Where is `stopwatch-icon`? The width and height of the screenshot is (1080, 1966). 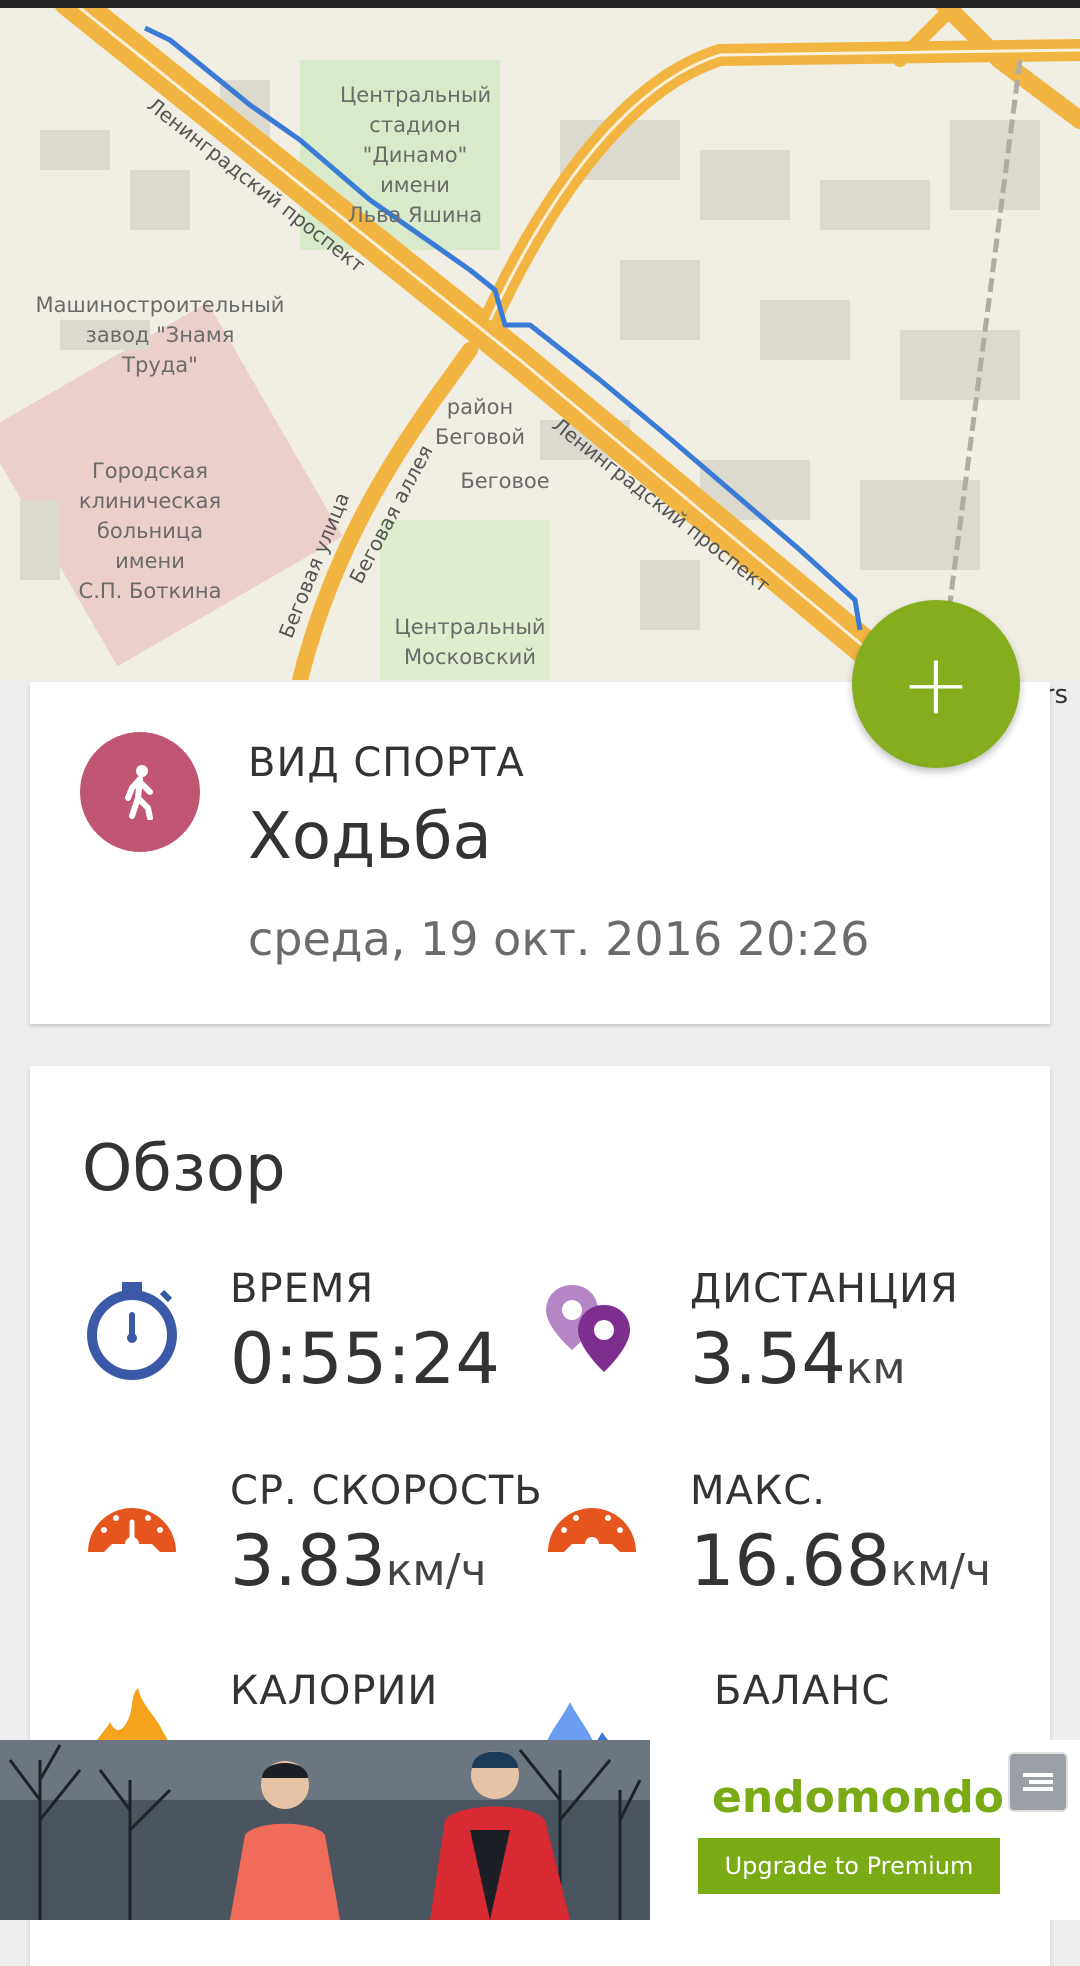
stopwatch-icon is located at coordinates (132, 1331).